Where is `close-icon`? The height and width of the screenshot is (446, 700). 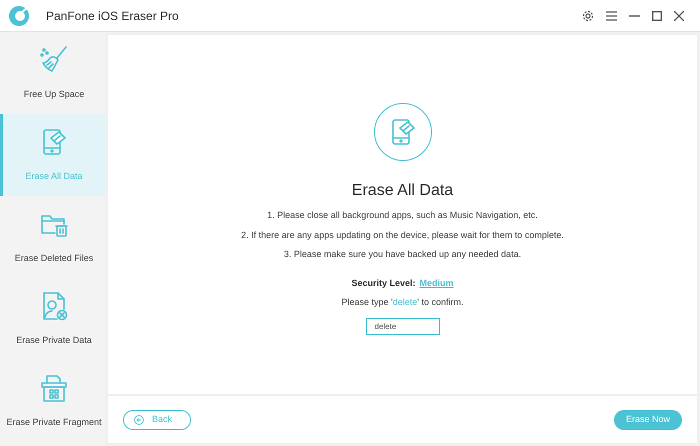
close-icon is located at coordinates (679, 15).